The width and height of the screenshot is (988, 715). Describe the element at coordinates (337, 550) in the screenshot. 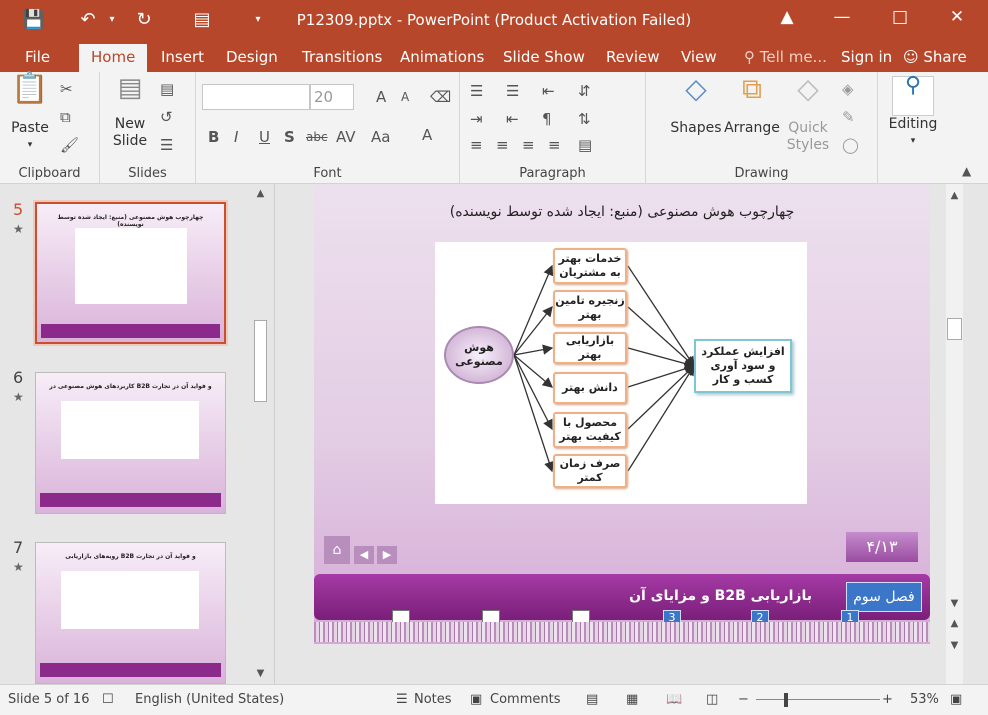

I see `home-icon: ⌂` at that location.